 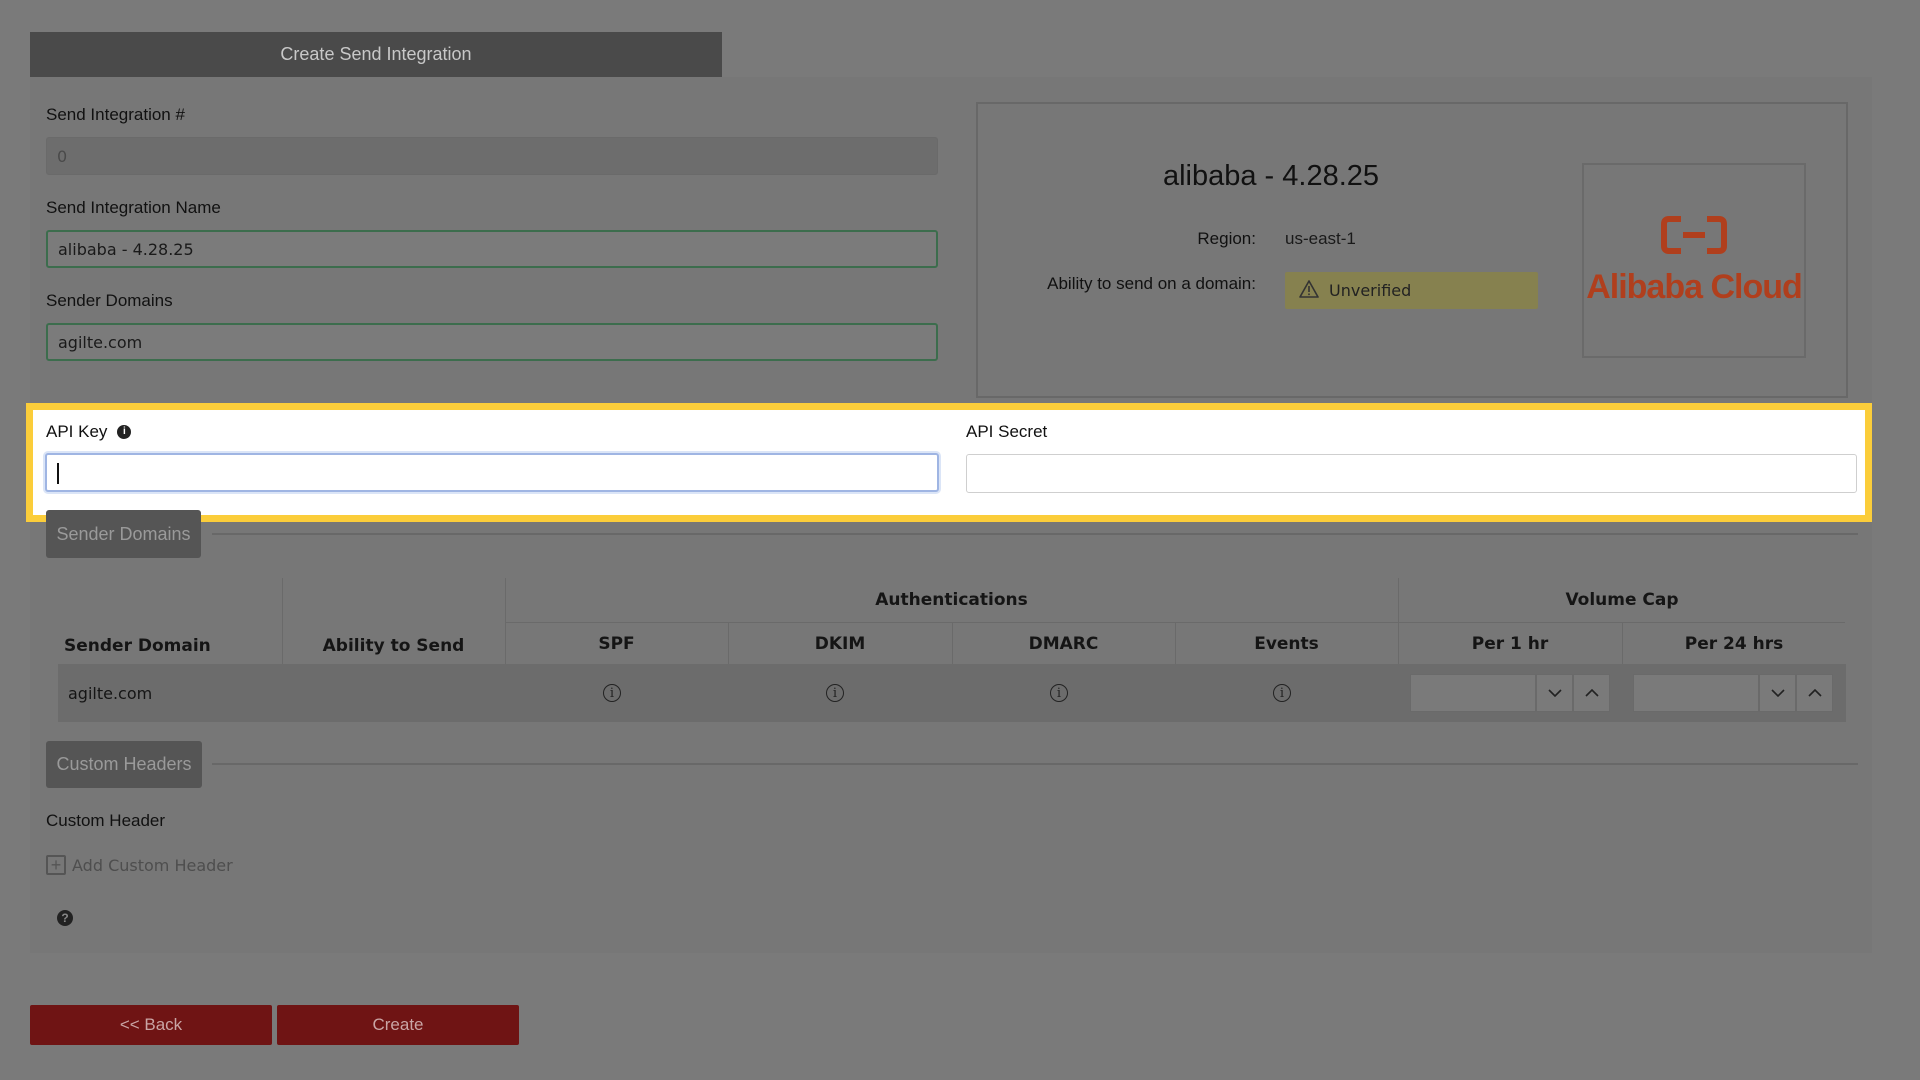 I want to click on spf-info-icon: i, so click(x=612, y=693).